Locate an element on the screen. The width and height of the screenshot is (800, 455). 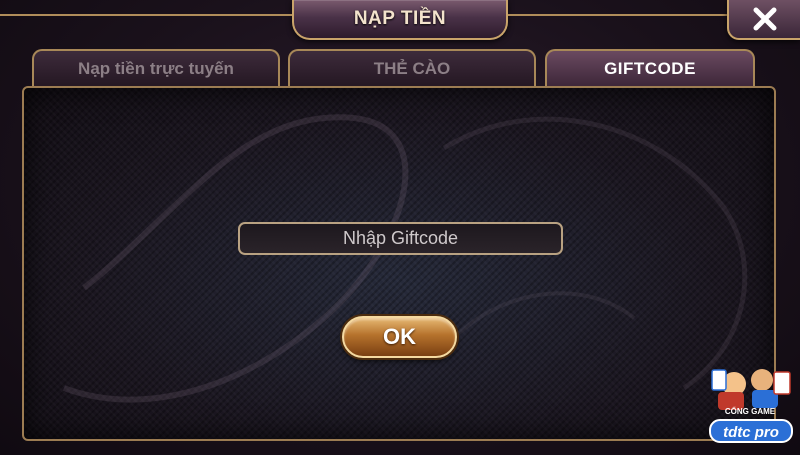
giftcode-input is located at coordinates (400, 238).